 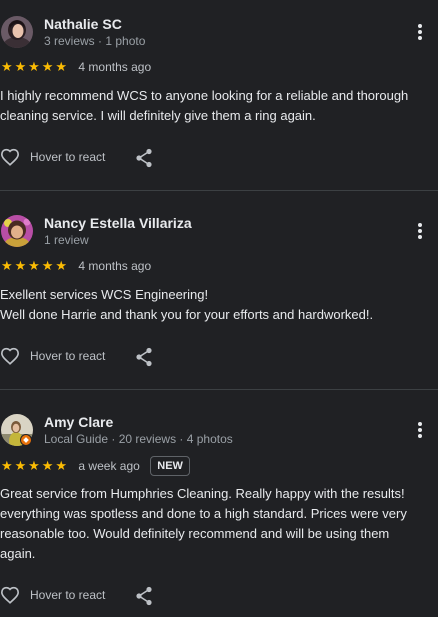 What do you see at coordinates (83, 24) in the screenshot?
I see `reviewer-name: Nathalie SC` at bounding box center [83, 24].